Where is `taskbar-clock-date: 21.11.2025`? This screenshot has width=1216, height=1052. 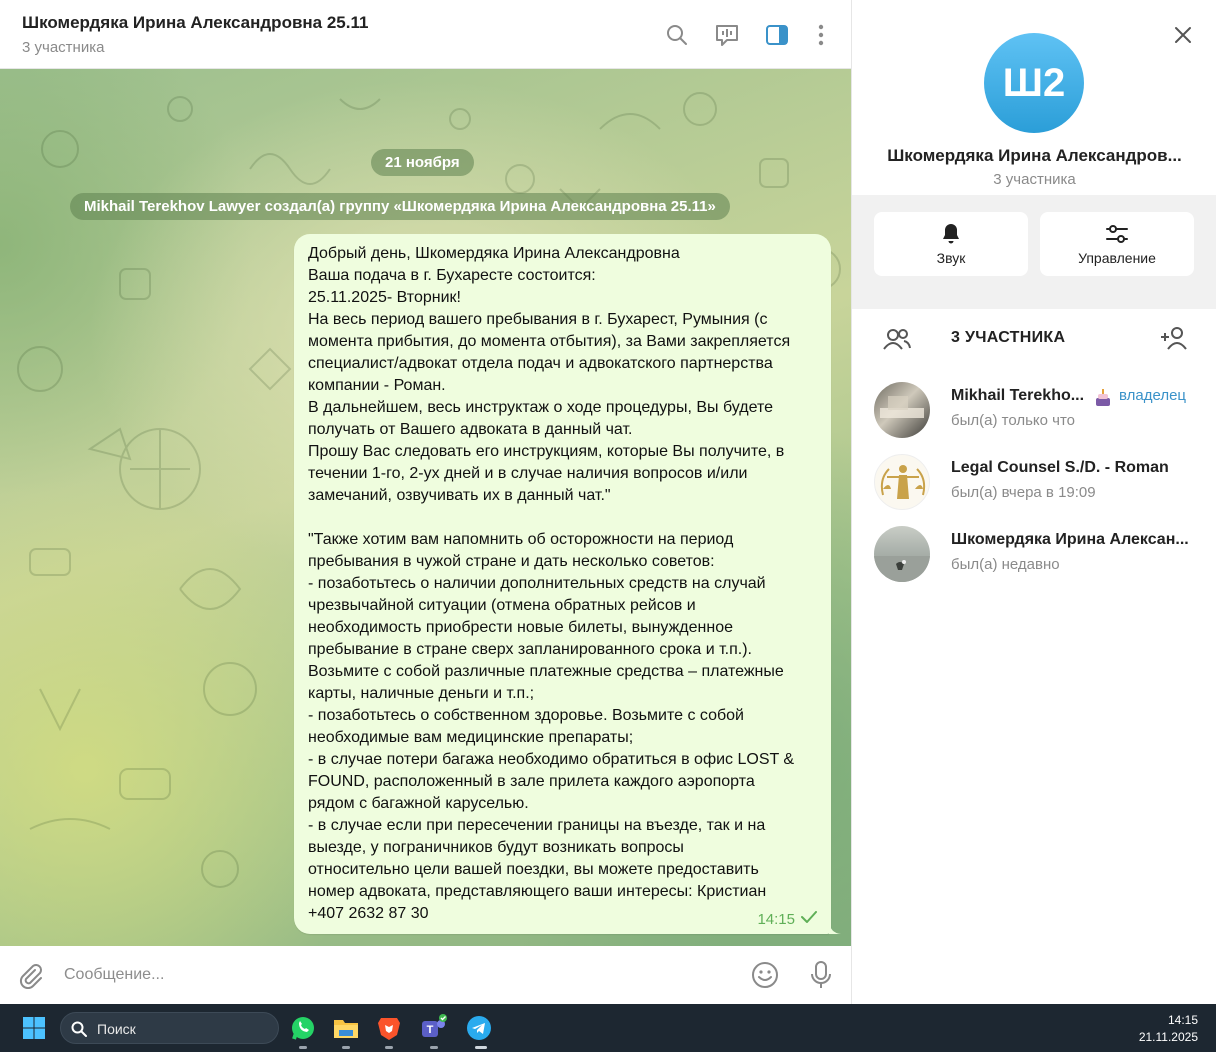
taskbar-clock-date: 21.11.2025 is located at coordinates (1159, 1037).